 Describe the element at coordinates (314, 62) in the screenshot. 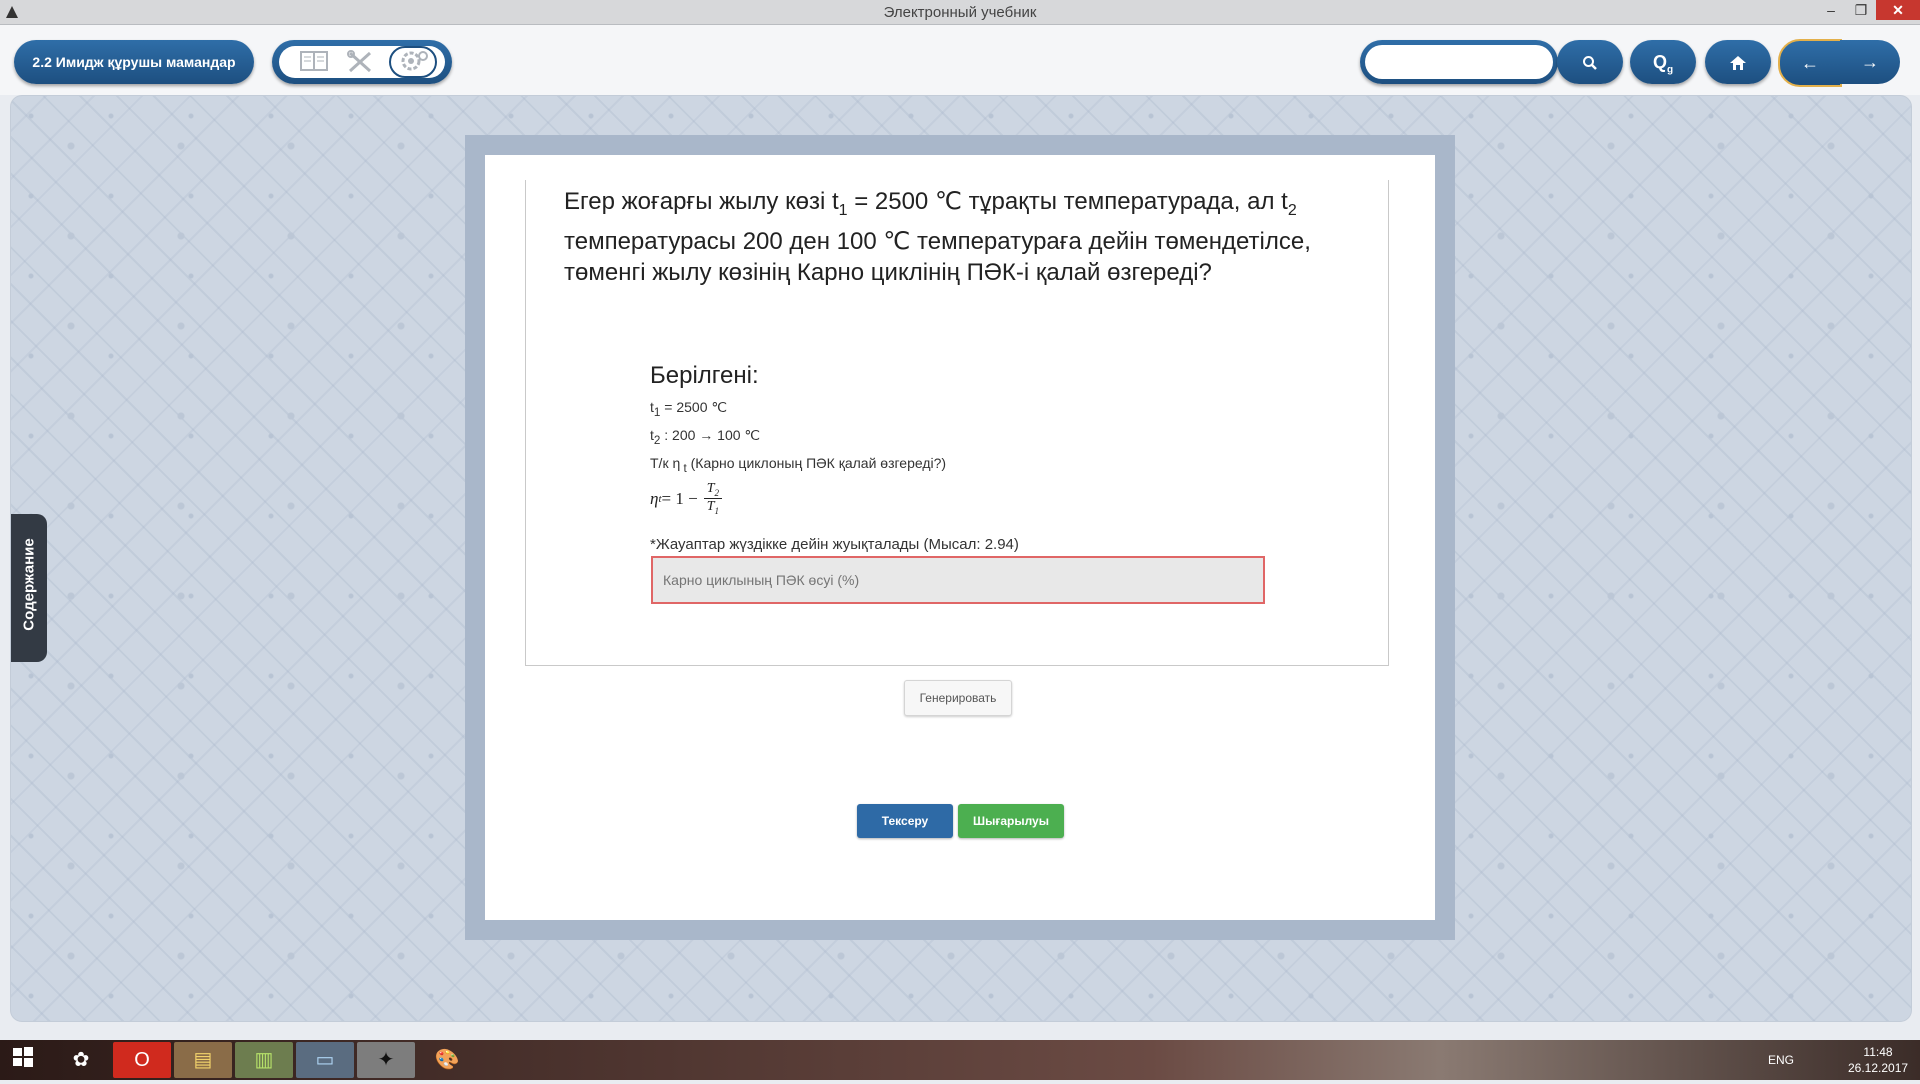

I see `book-icon` at that location.